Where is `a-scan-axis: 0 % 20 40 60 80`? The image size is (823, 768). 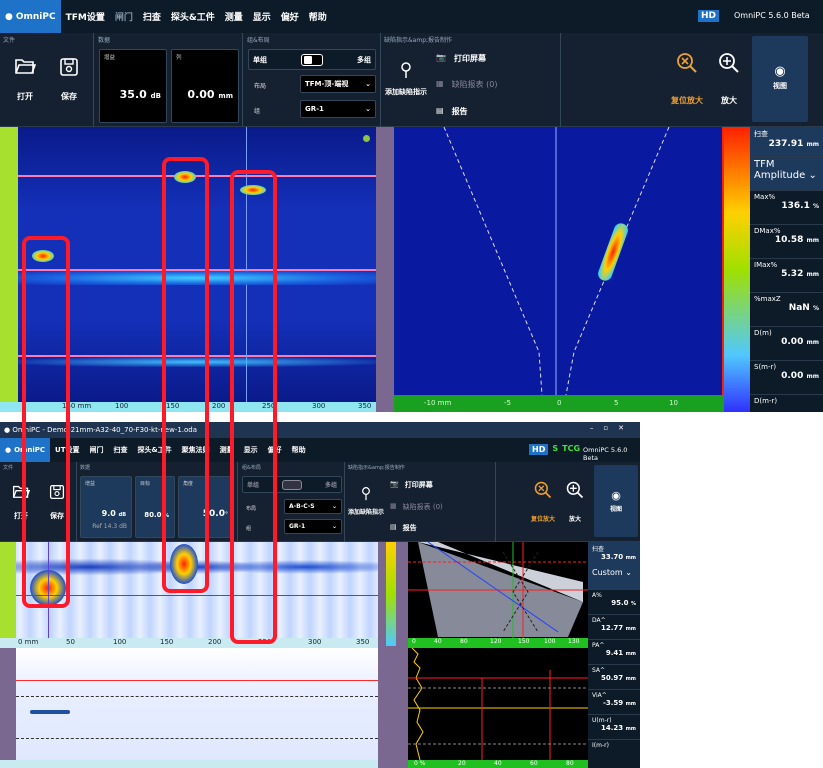 a-scan-axis: 0 % 20 40 60 80 is located at coordinates (498, 764).